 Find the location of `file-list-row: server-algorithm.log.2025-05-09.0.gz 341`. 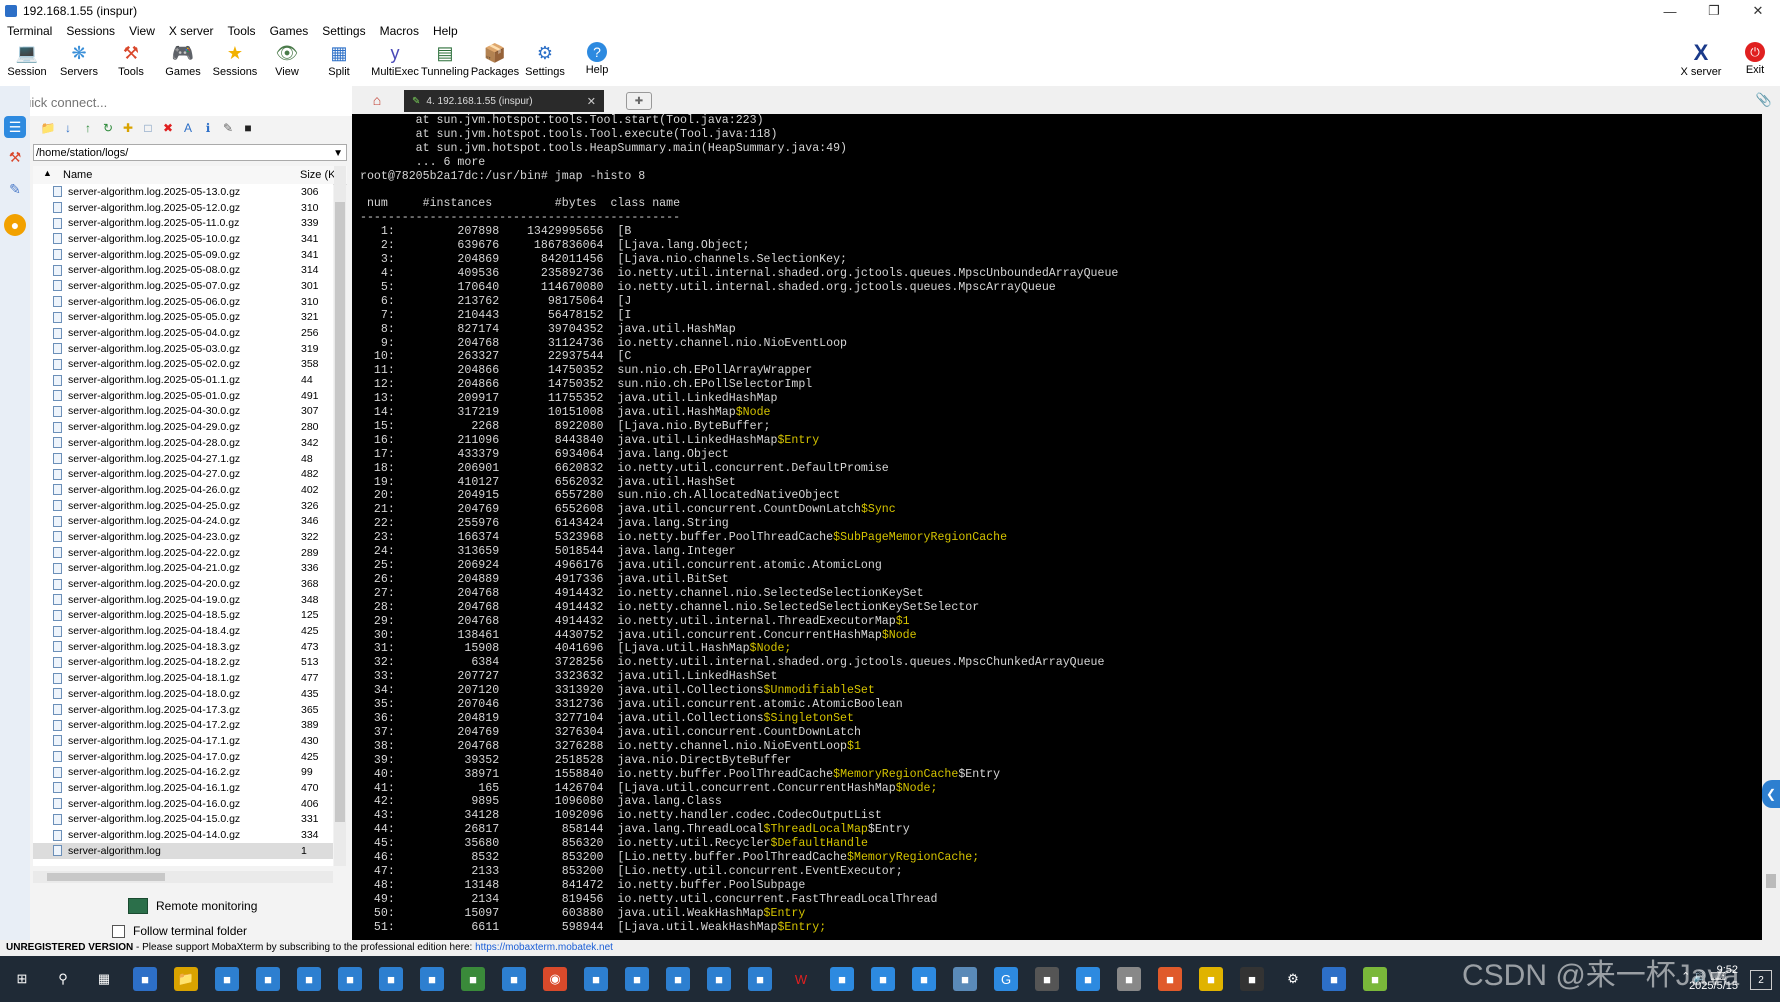

file-list-row: server-algorithm.log.2025-05-09.0.gz 341 is located at coordinates (183, 255).